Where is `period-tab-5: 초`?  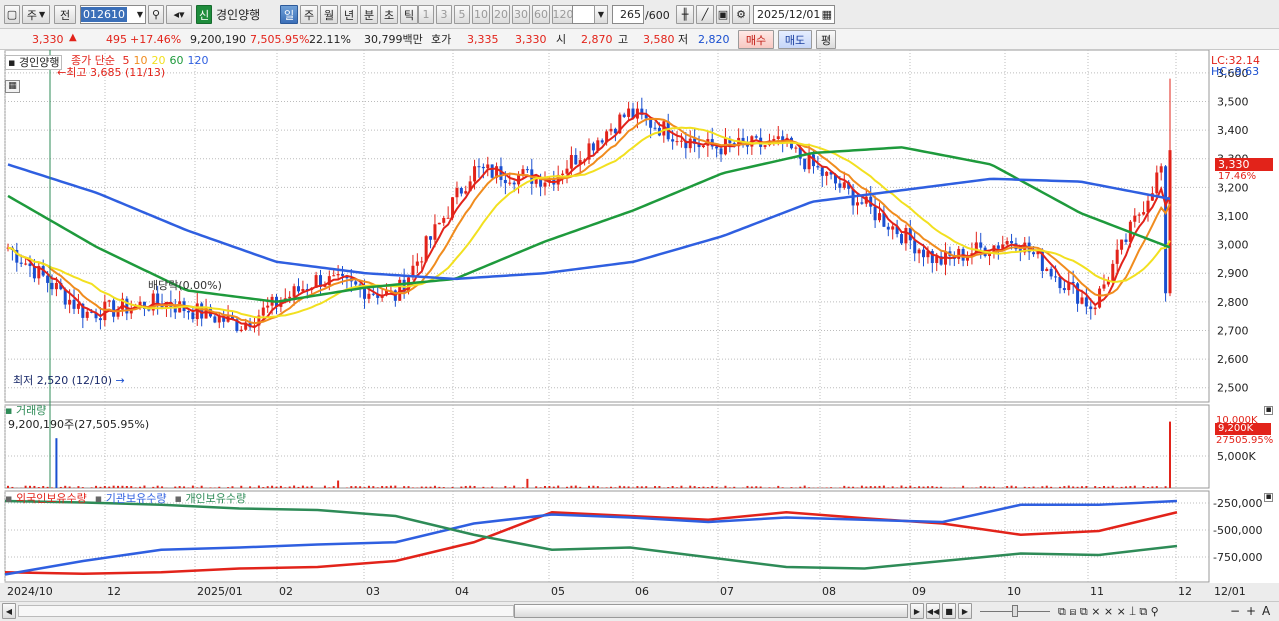
period-tab-5: 초 is located at coordinates (389, 14).